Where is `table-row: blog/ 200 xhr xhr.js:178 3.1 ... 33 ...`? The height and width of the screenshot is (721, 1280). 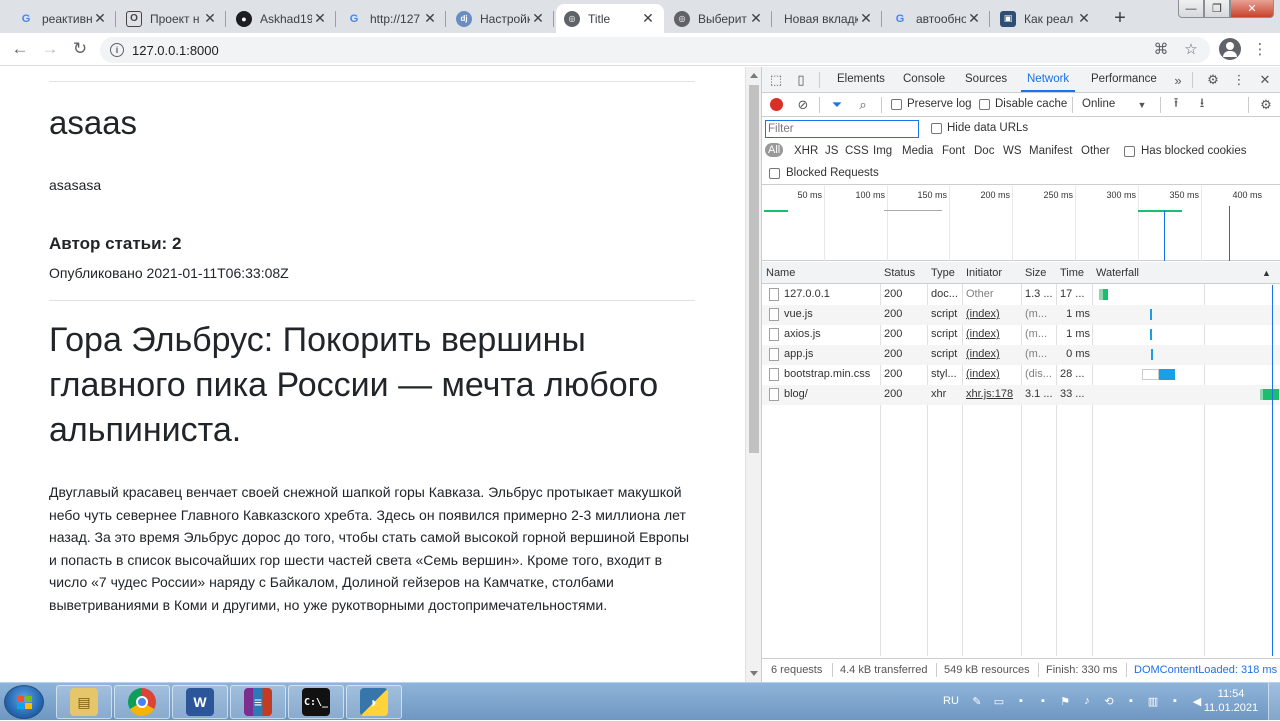 table-row: blog/ 200 xhr xhr.js:178 3.1 ... 33 ... is located at coordinates (1021, 395).